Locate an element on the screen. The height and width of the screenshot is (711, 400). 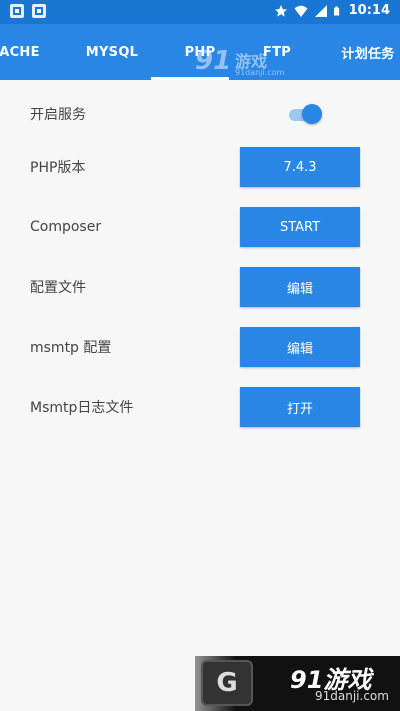
watermark-top-url: 91danji.com is located at coordinates (260, 72).